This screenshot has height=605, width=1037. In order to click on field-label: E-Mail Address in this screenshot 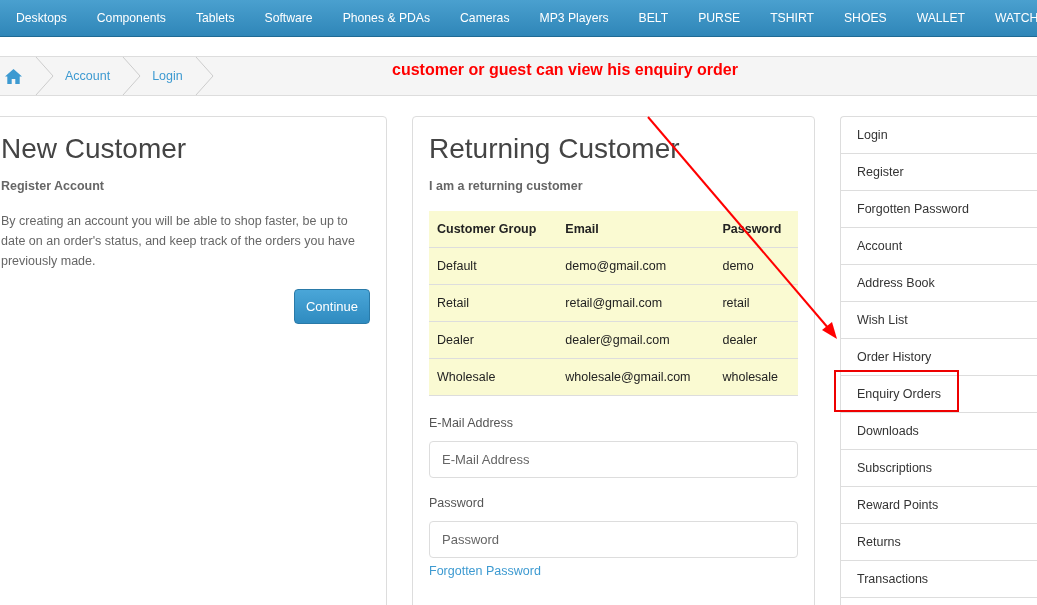, I will do `click(472, 423)`.